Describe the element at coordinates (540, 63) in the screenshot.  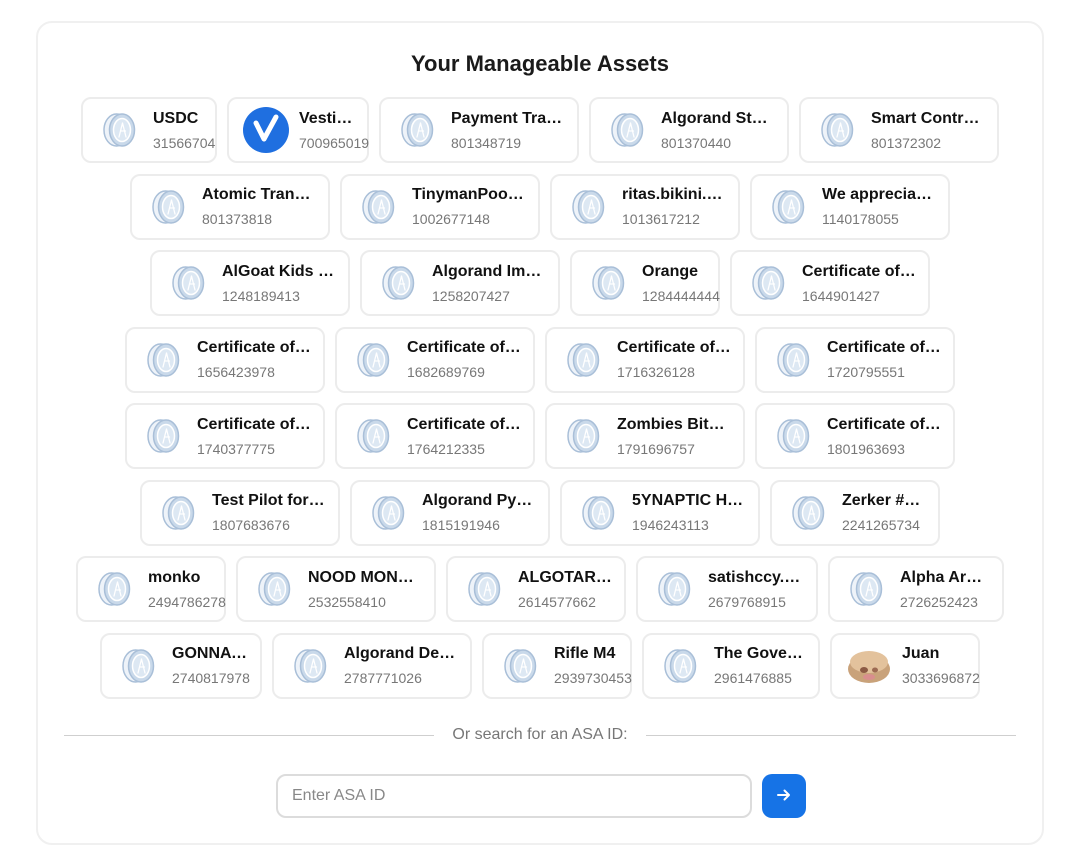
I see `page-title: Your Manageable Assets` at that location.